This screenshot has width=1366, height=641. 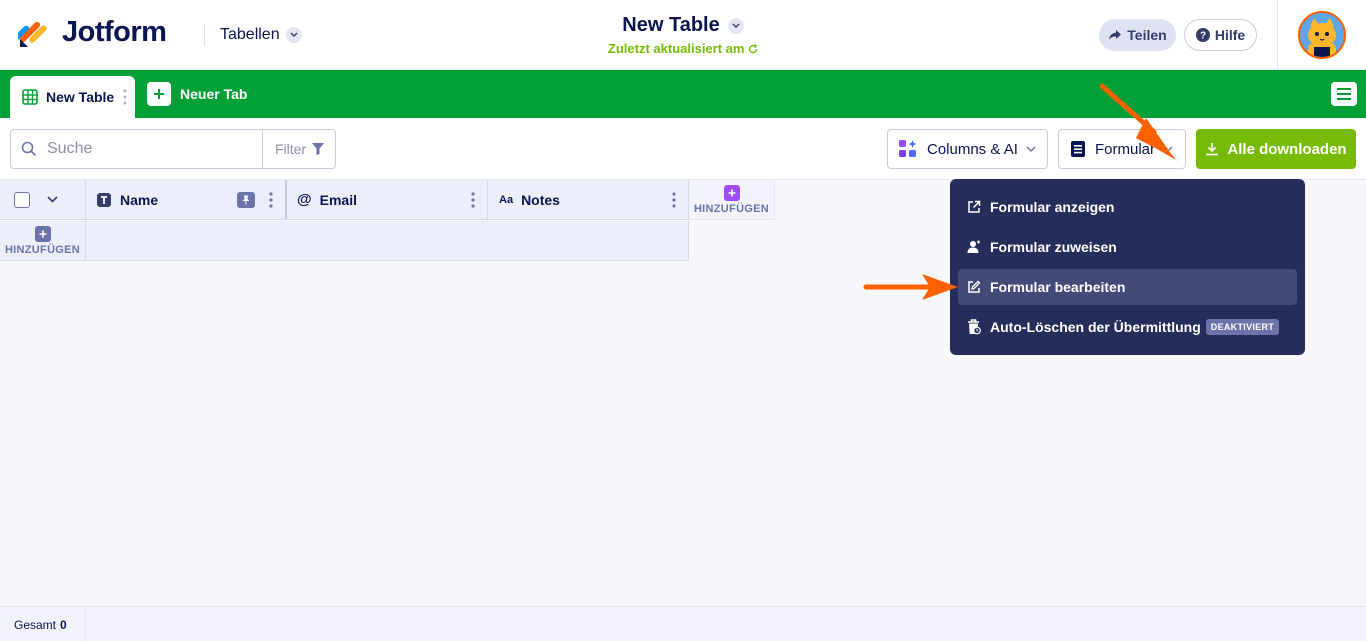 I want to click on table-grid-icon, so click(x=30, y=97).